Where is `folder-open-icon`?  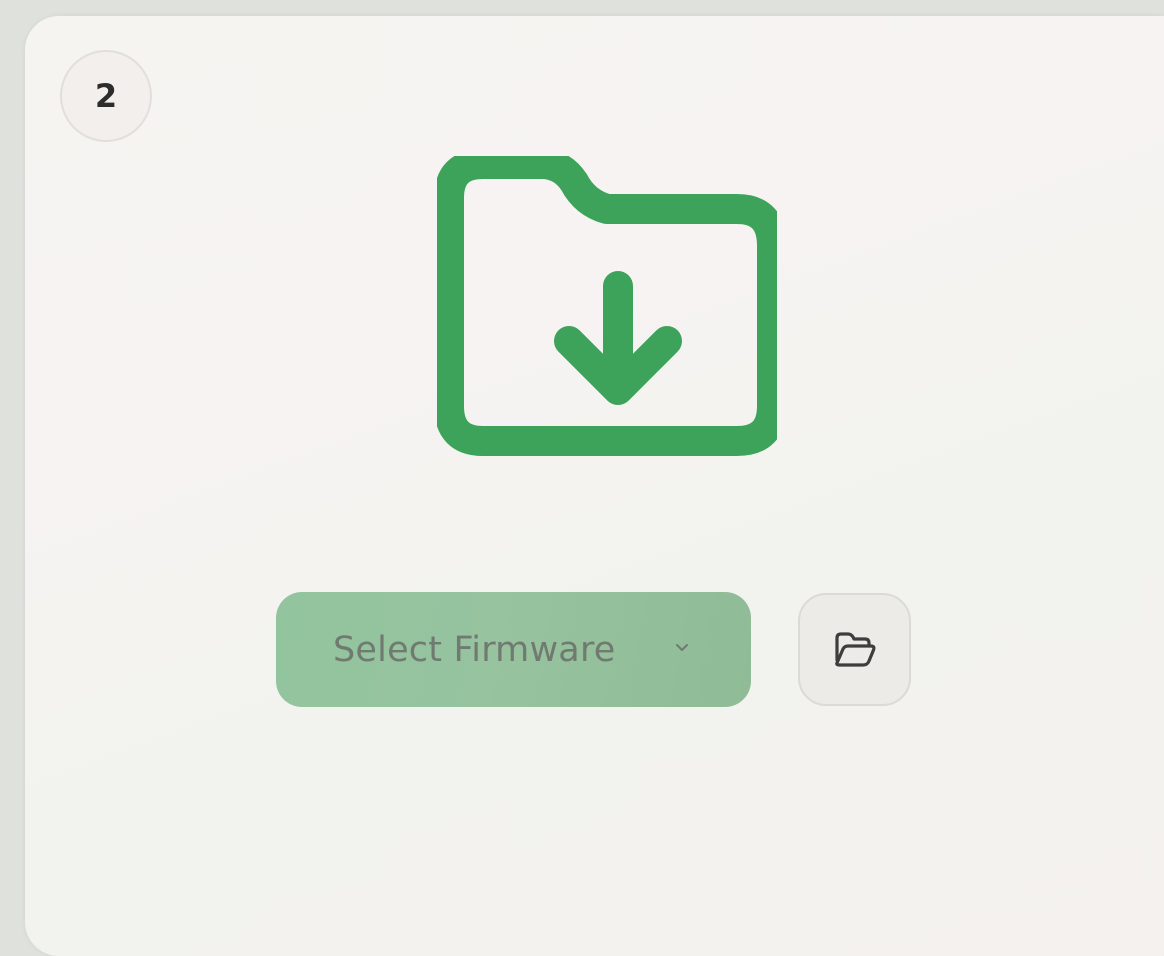
folder-open-icon is located at coordinates (855, 649).